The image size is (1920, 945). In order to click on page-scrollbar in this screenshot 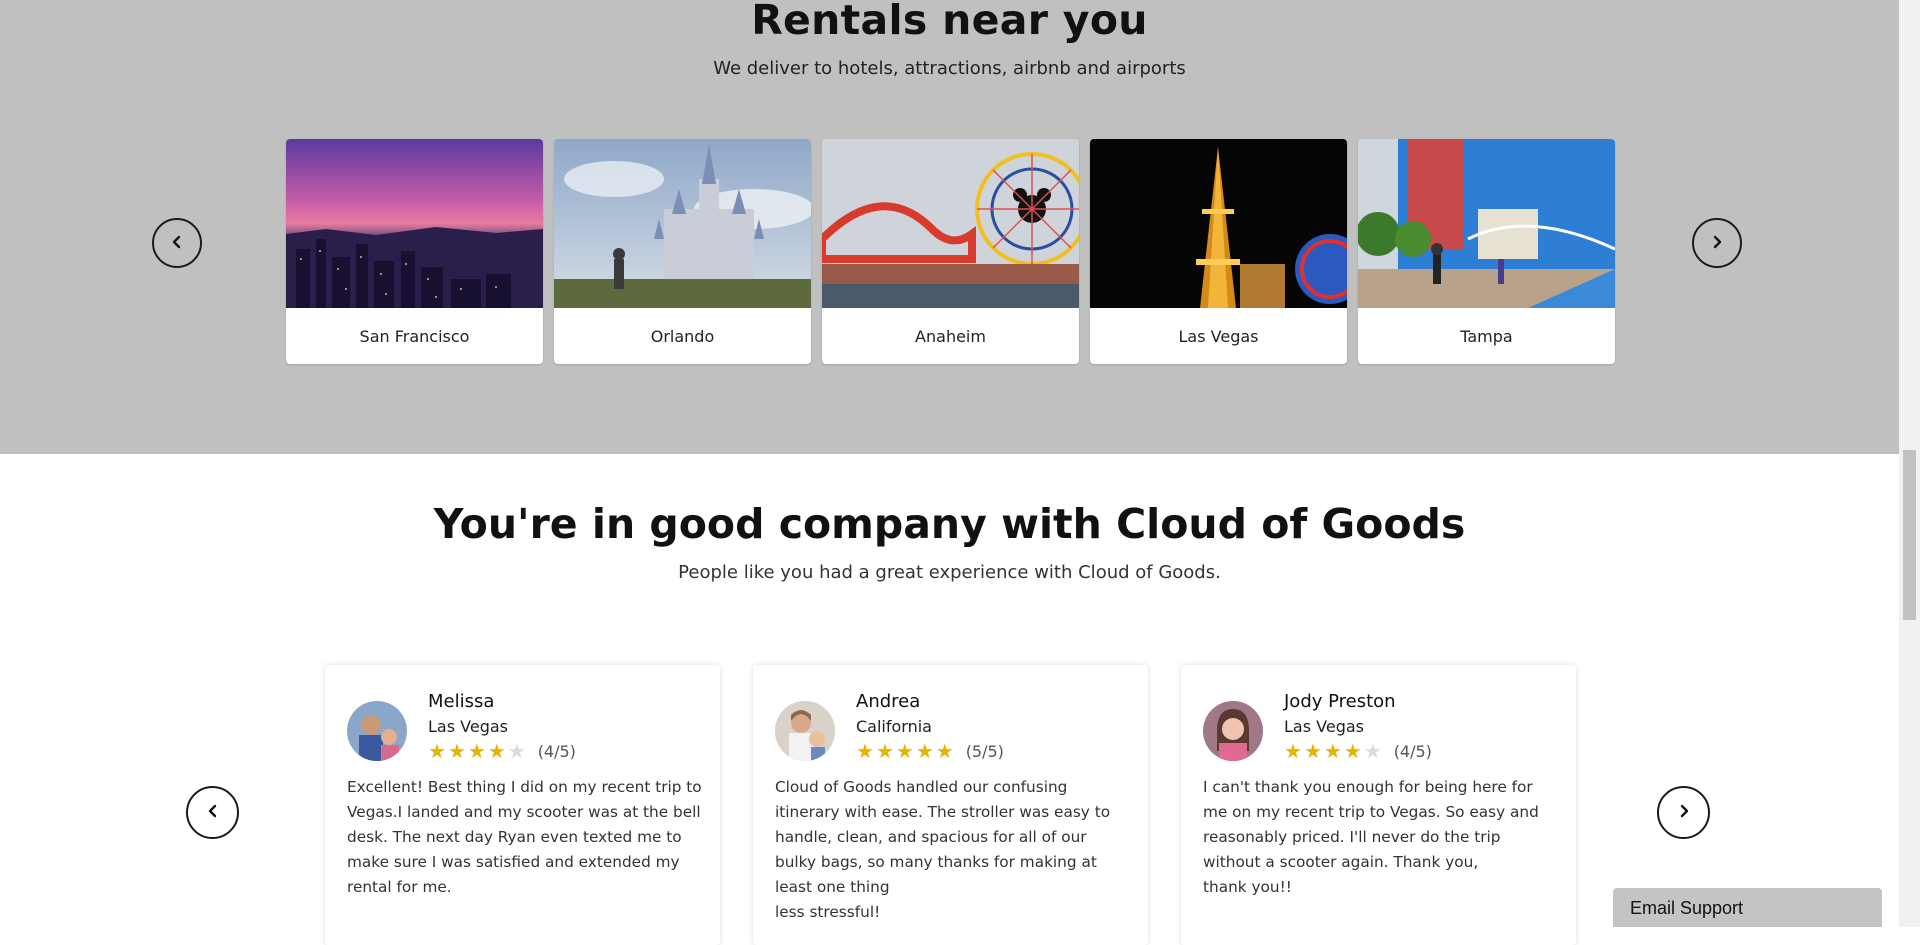, I will do `click(1909, 463)`.